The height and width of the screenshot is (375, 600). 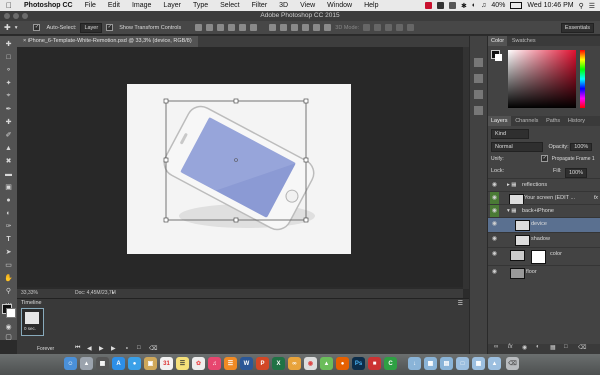 I want to click on word-icon: W, so click(x=246, y=363).